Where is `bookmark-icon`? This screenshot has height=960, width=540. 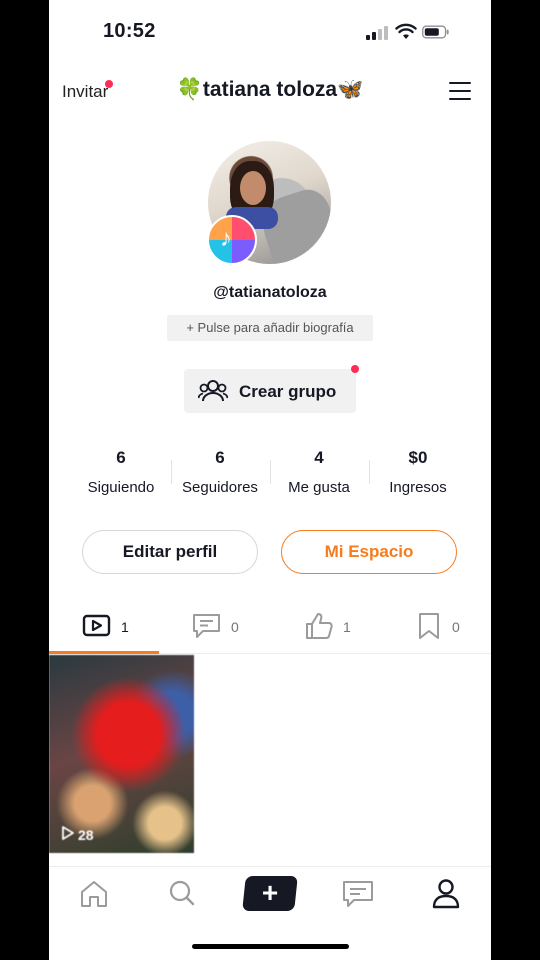 bookmark-icon is located at coordinates (429, 626).